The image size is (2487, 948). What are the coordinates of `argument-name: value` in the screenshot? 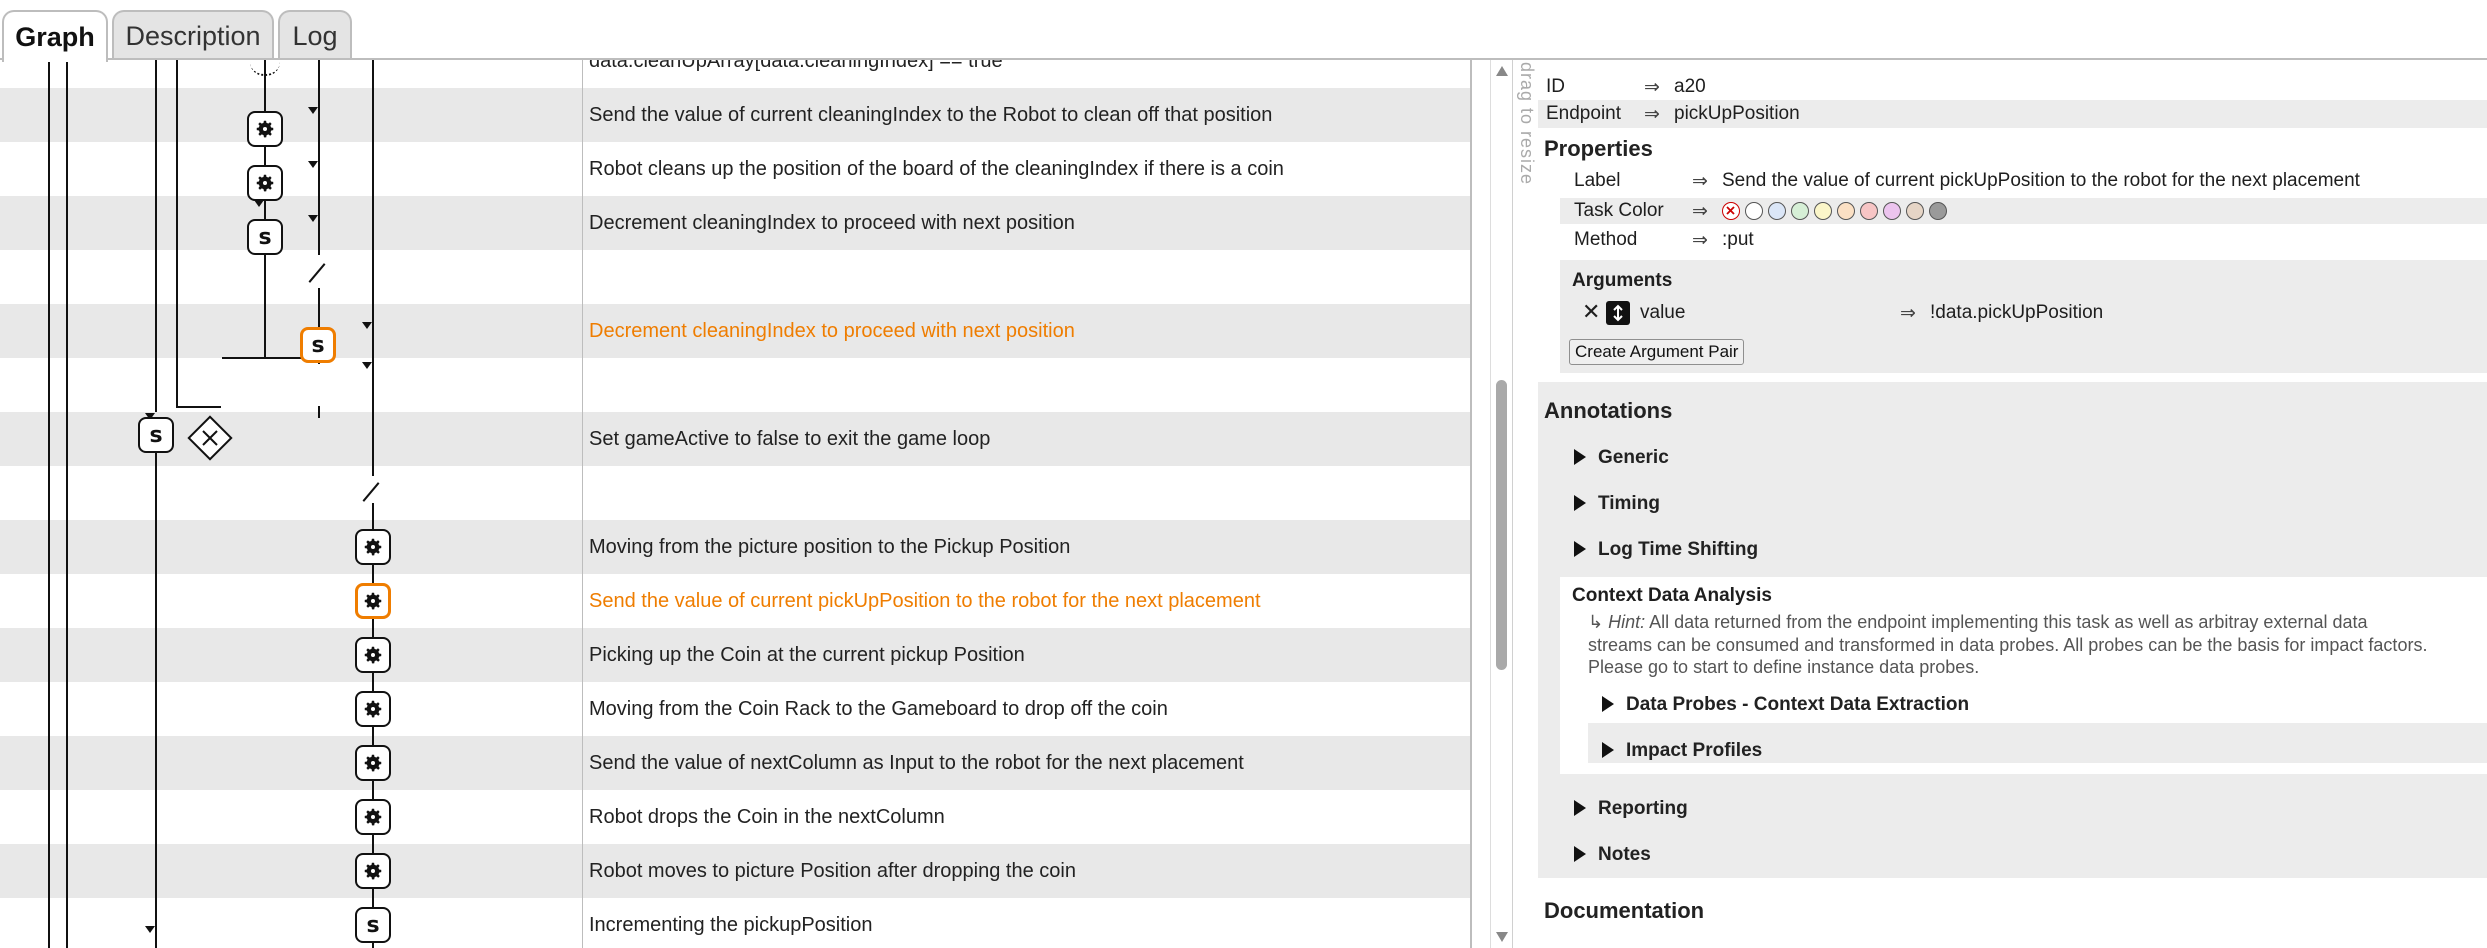 It's located at (1662, 313).